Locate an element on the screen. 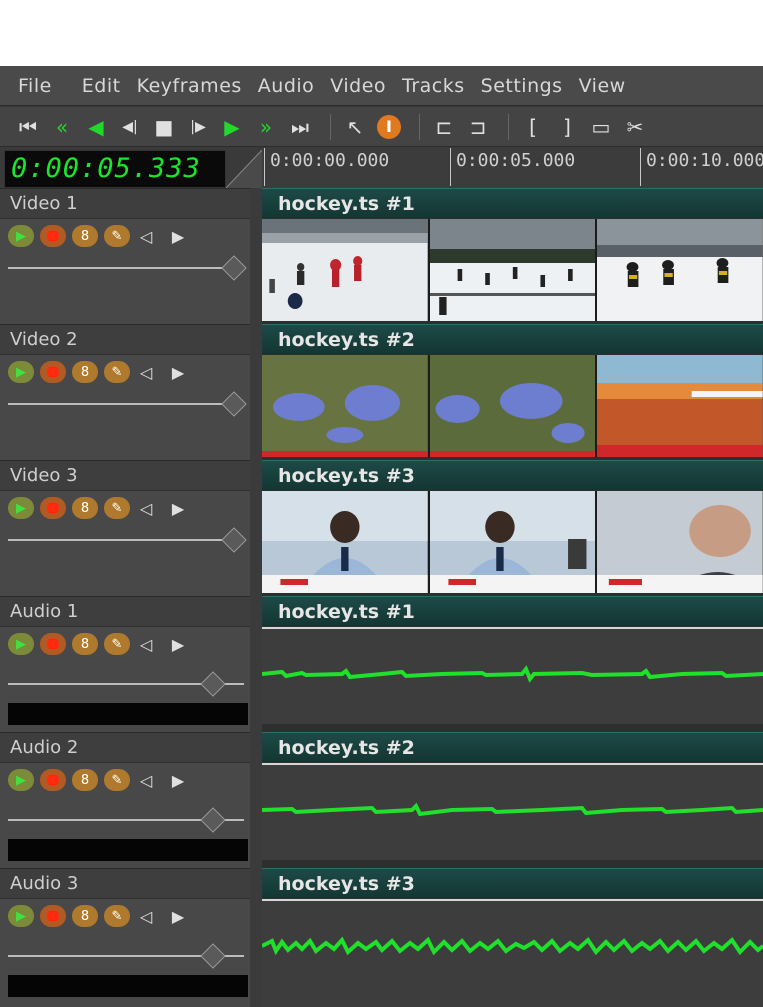  mark-out-icon: ] is located at coordinates (567, 127).